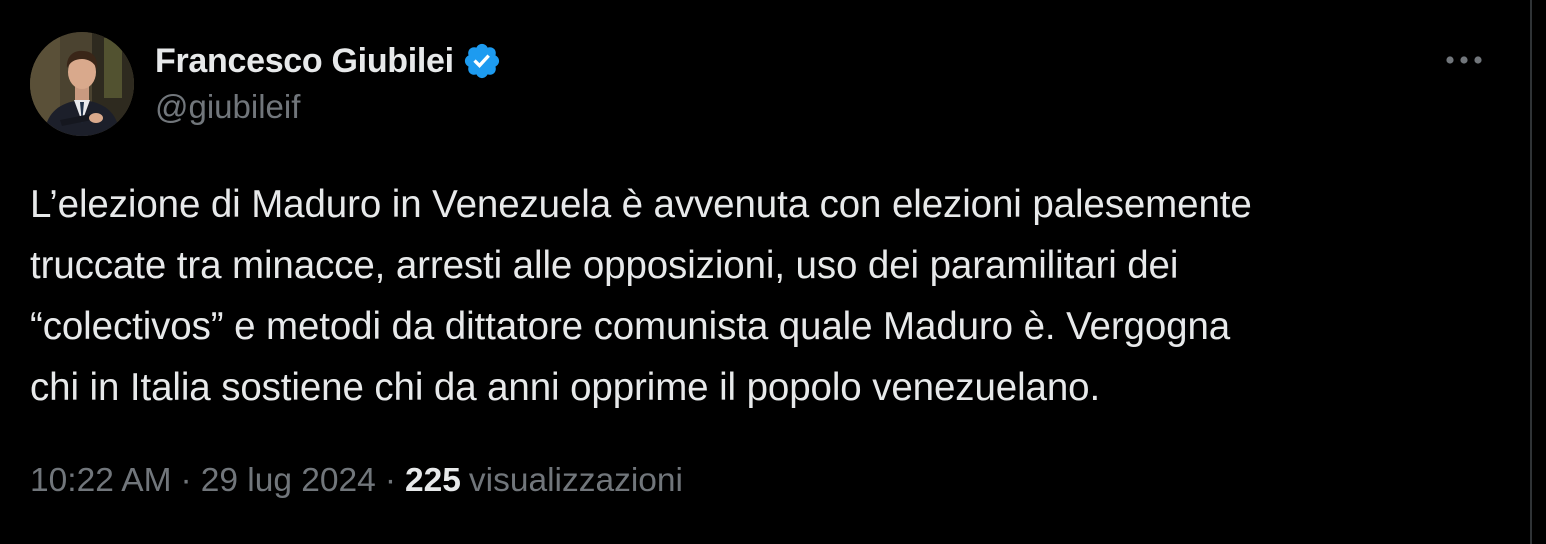  I want to click on more-options-button, so click(1464, 60).